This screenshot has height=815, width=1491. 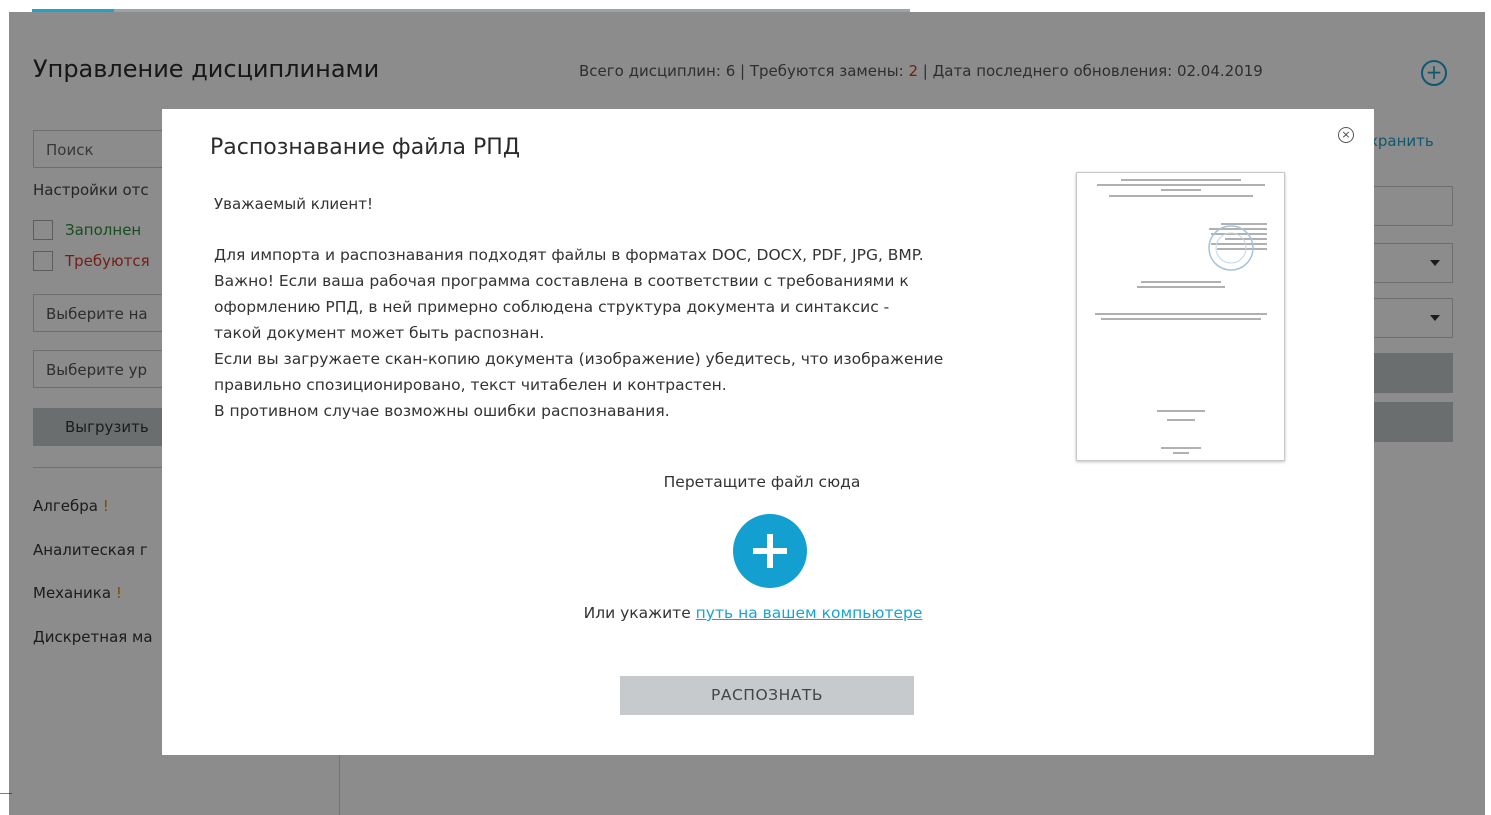 I want to click on drag-drop-text: Перетащите файл сюда, so click(x=762, y=482).